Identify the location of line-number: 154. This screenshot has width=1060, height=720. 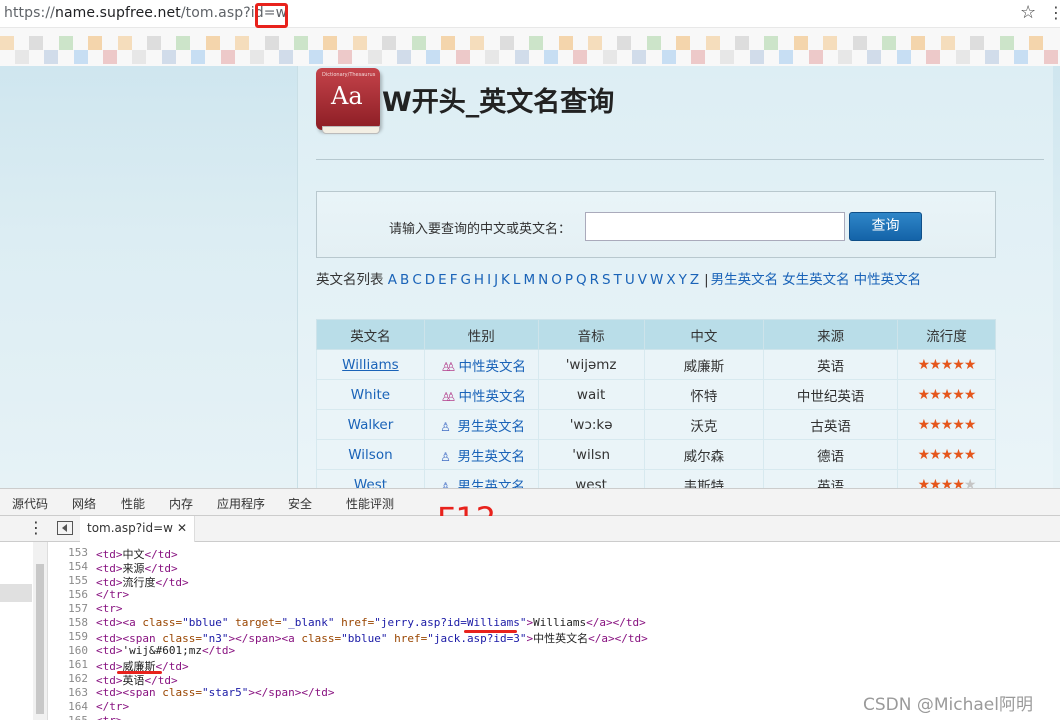
(68, 566).